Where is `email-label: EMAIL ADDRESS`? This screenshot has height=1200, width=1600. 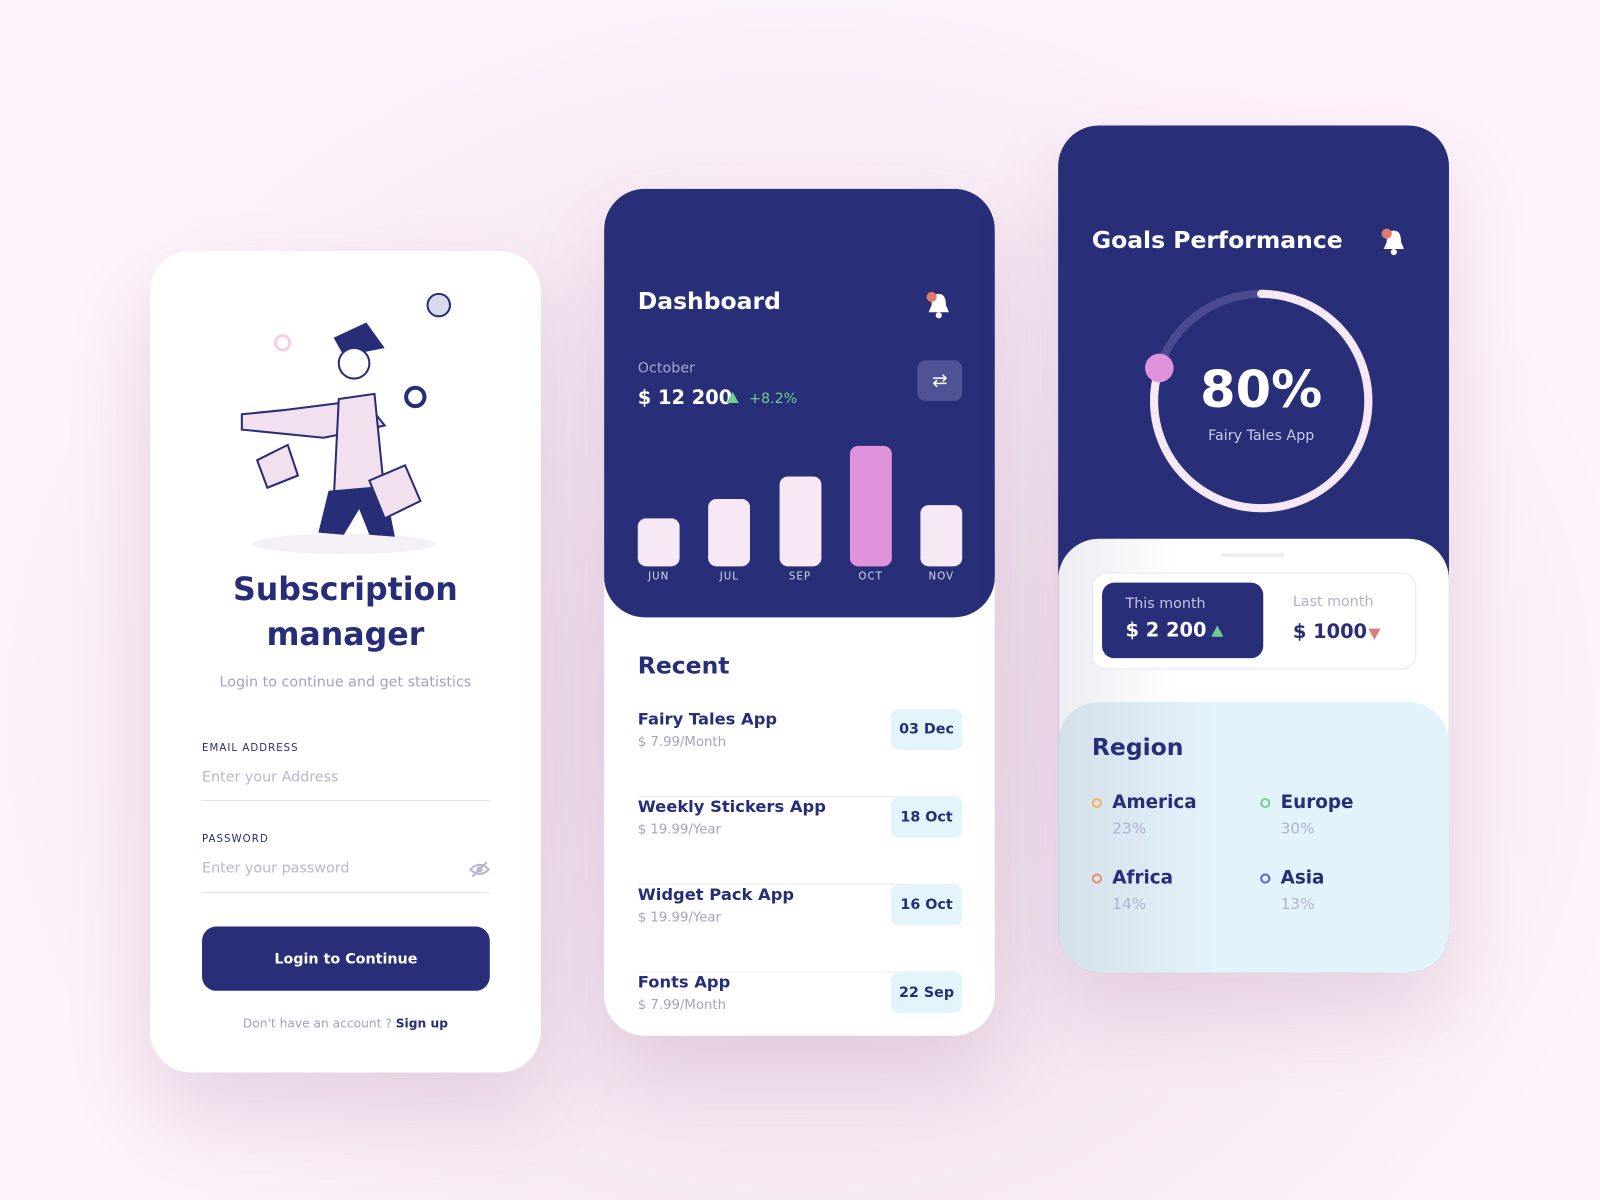 email-label: EMAIL ADDRESS is located at coordinates (250, 748).